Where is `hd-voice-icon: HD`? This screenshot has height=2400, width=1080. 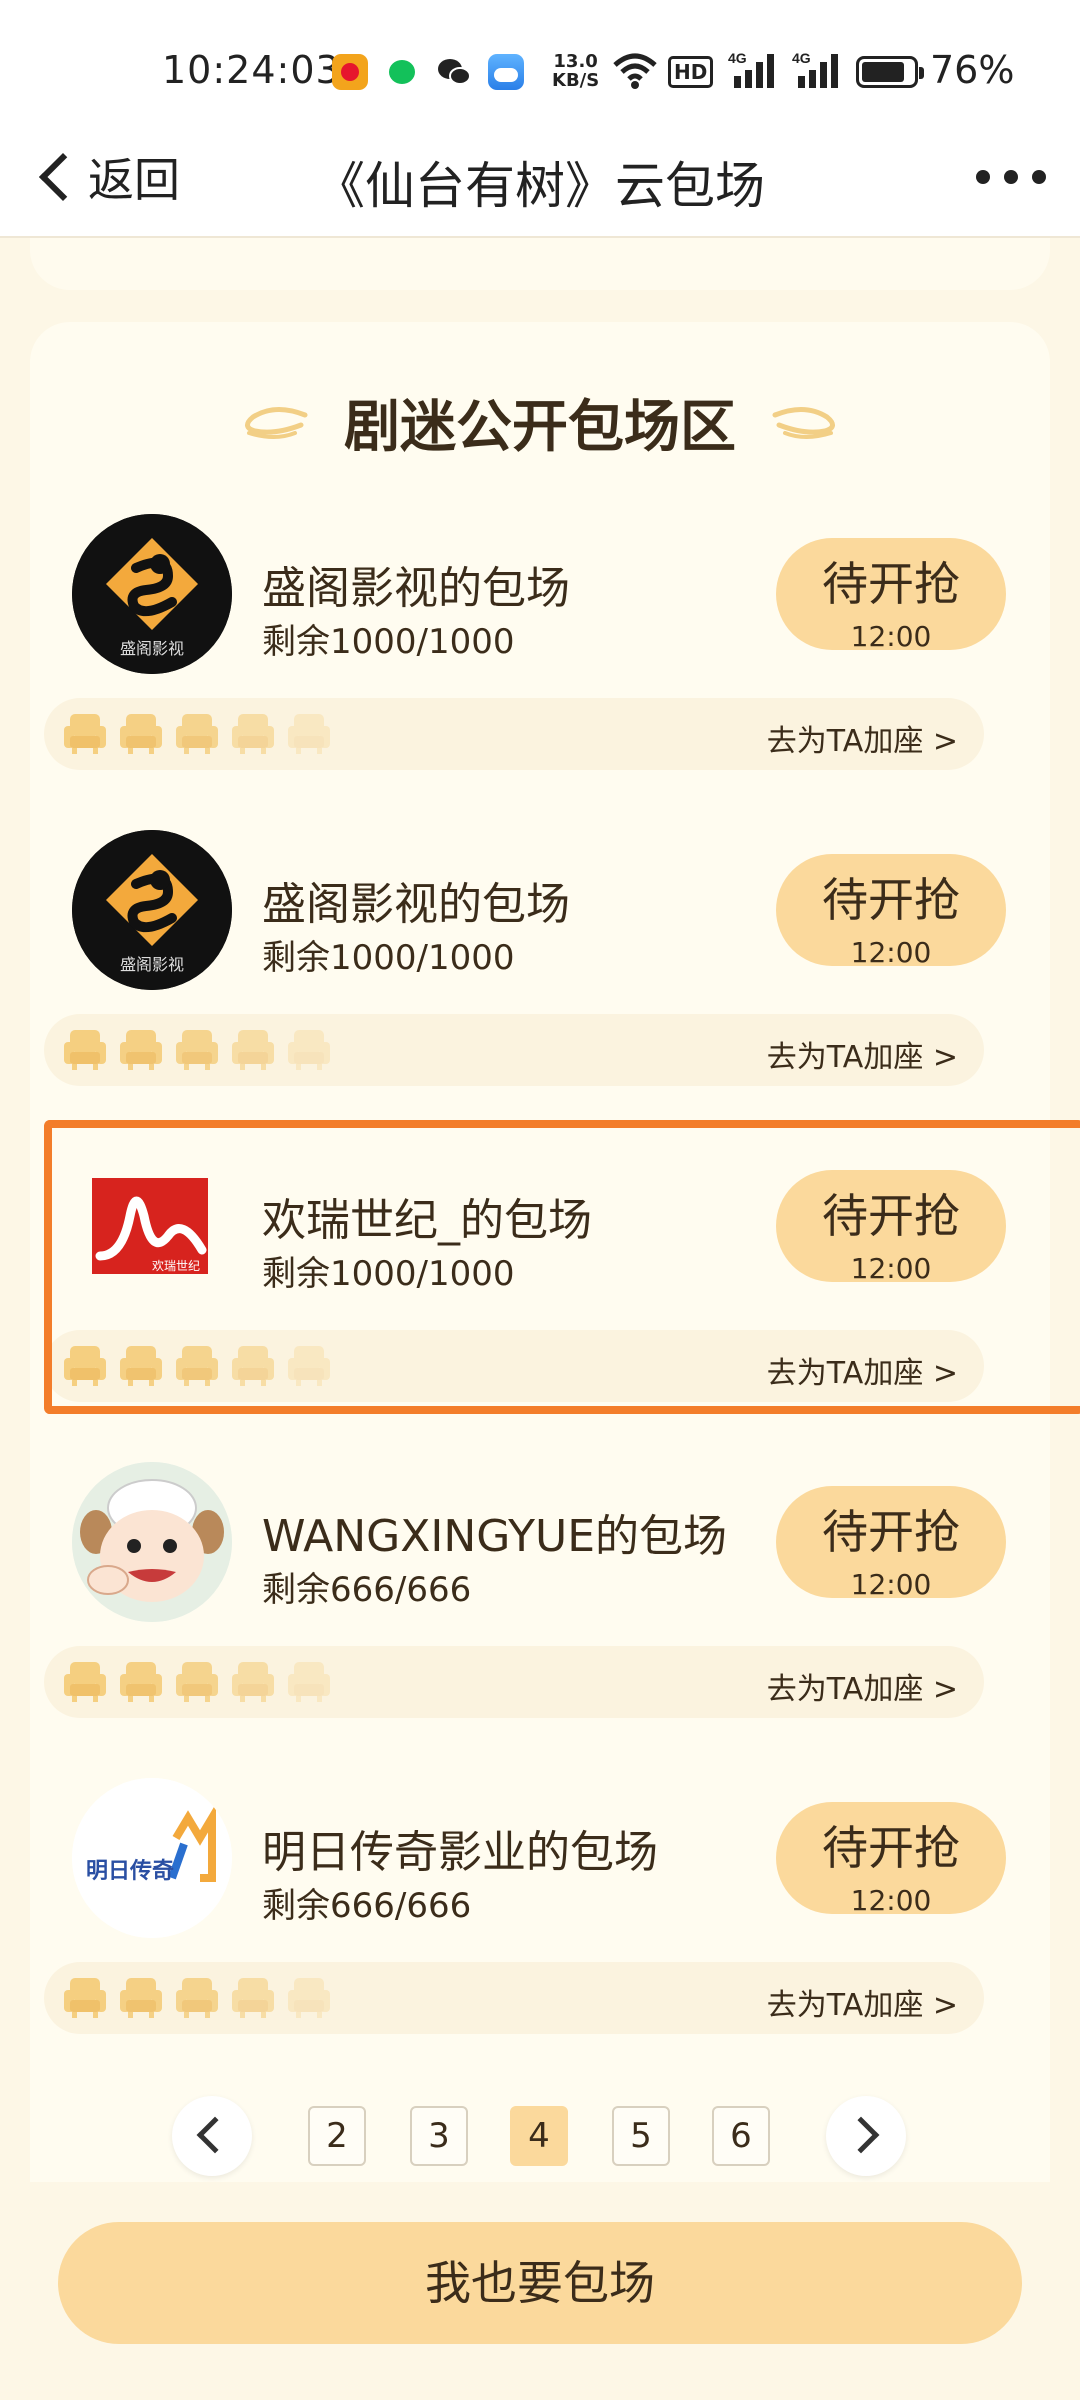
hd-voice-icon: HD is located at coordinates (691, 72).